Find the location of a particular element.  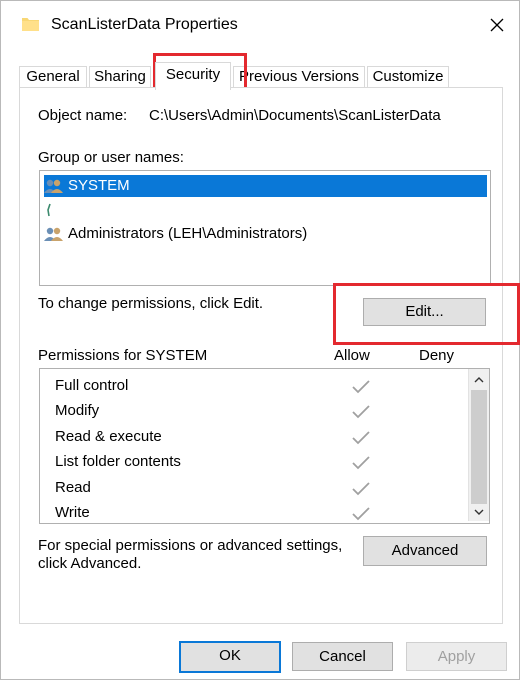

window-title: ScanListerData Properties is located at coordinates (144, 24).